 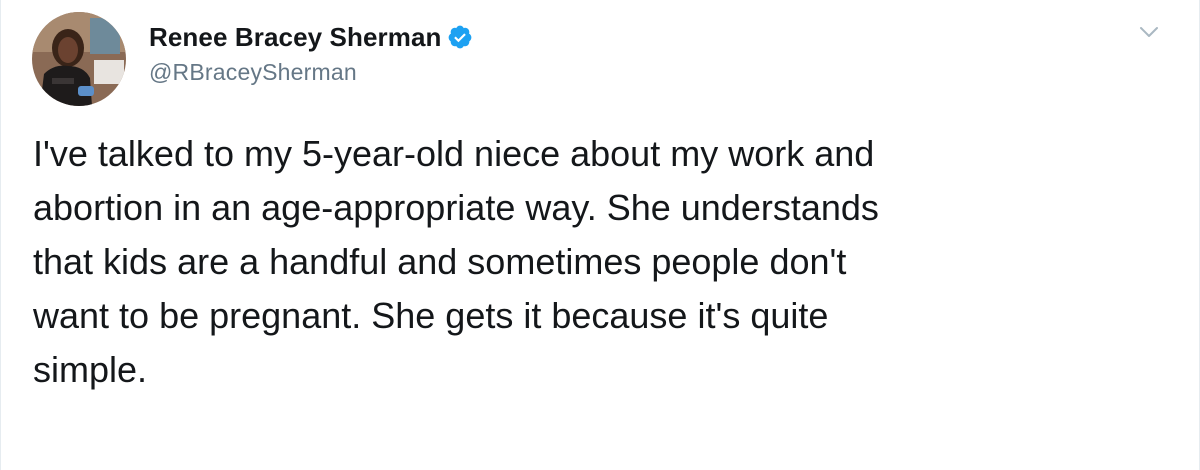 I want to click on author-handle: @RBraceySherman, so click(x=253, y=72).